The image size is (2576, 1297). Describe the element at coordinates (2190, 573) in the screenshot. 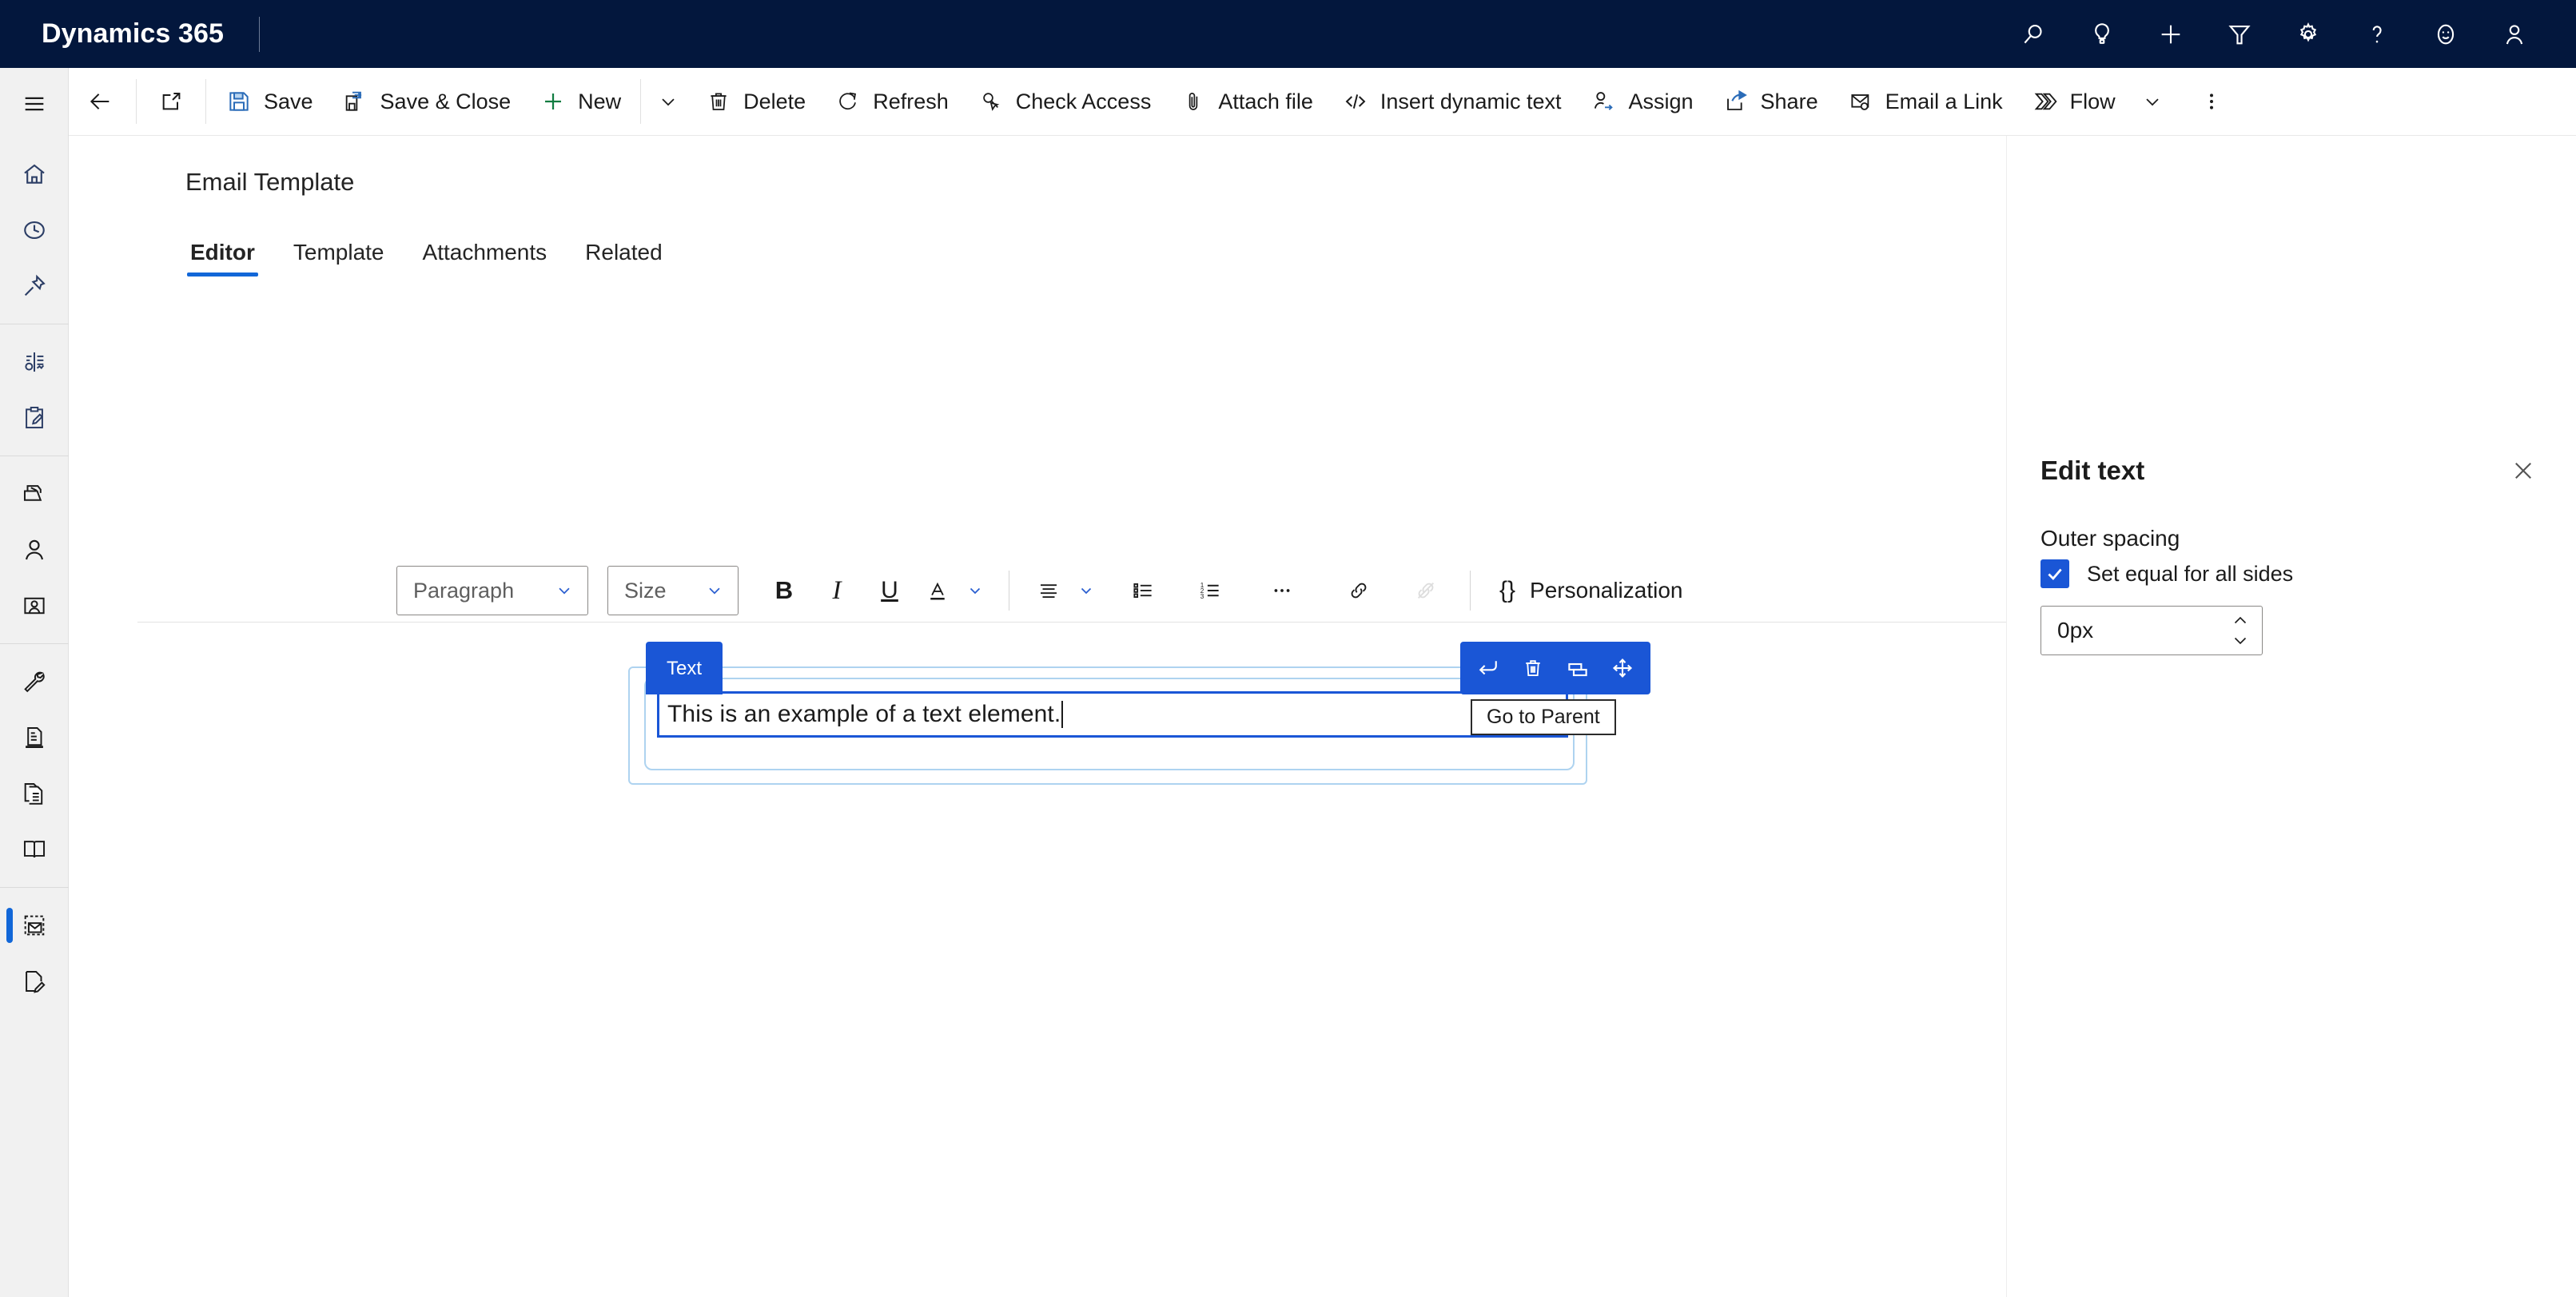

I see `set-equal-all-sides-label: Set equal for all sides` at that location.